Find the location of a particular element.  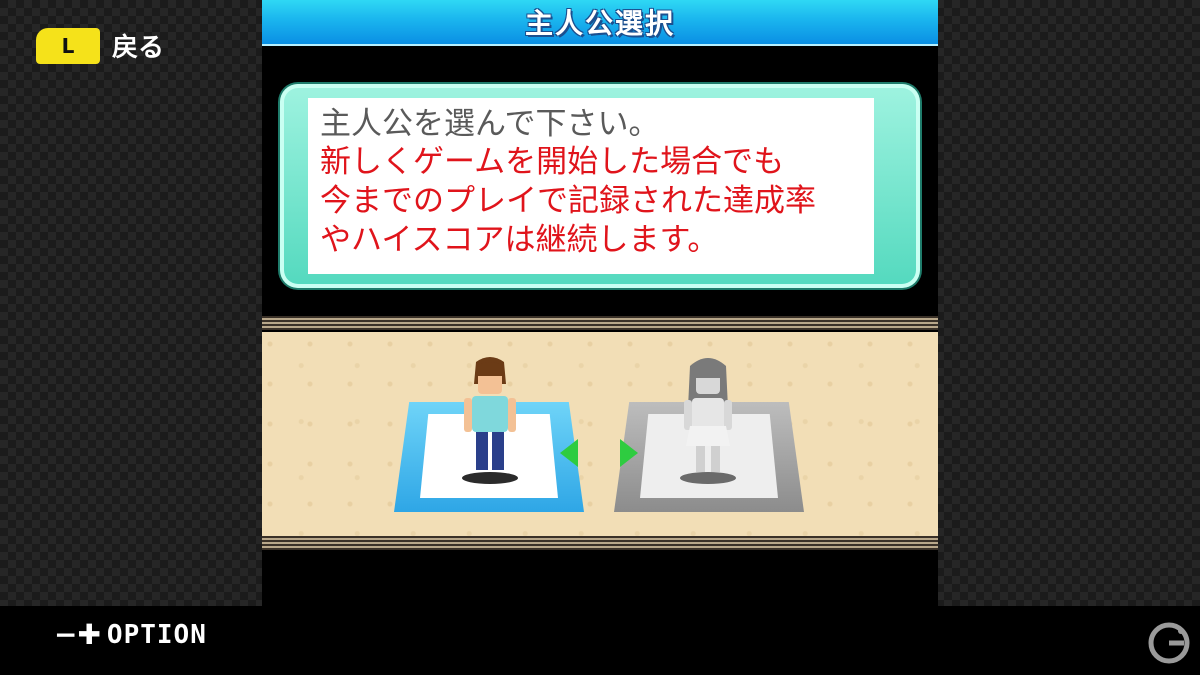

option-label: OPTION is located at coordinates (156, 635).